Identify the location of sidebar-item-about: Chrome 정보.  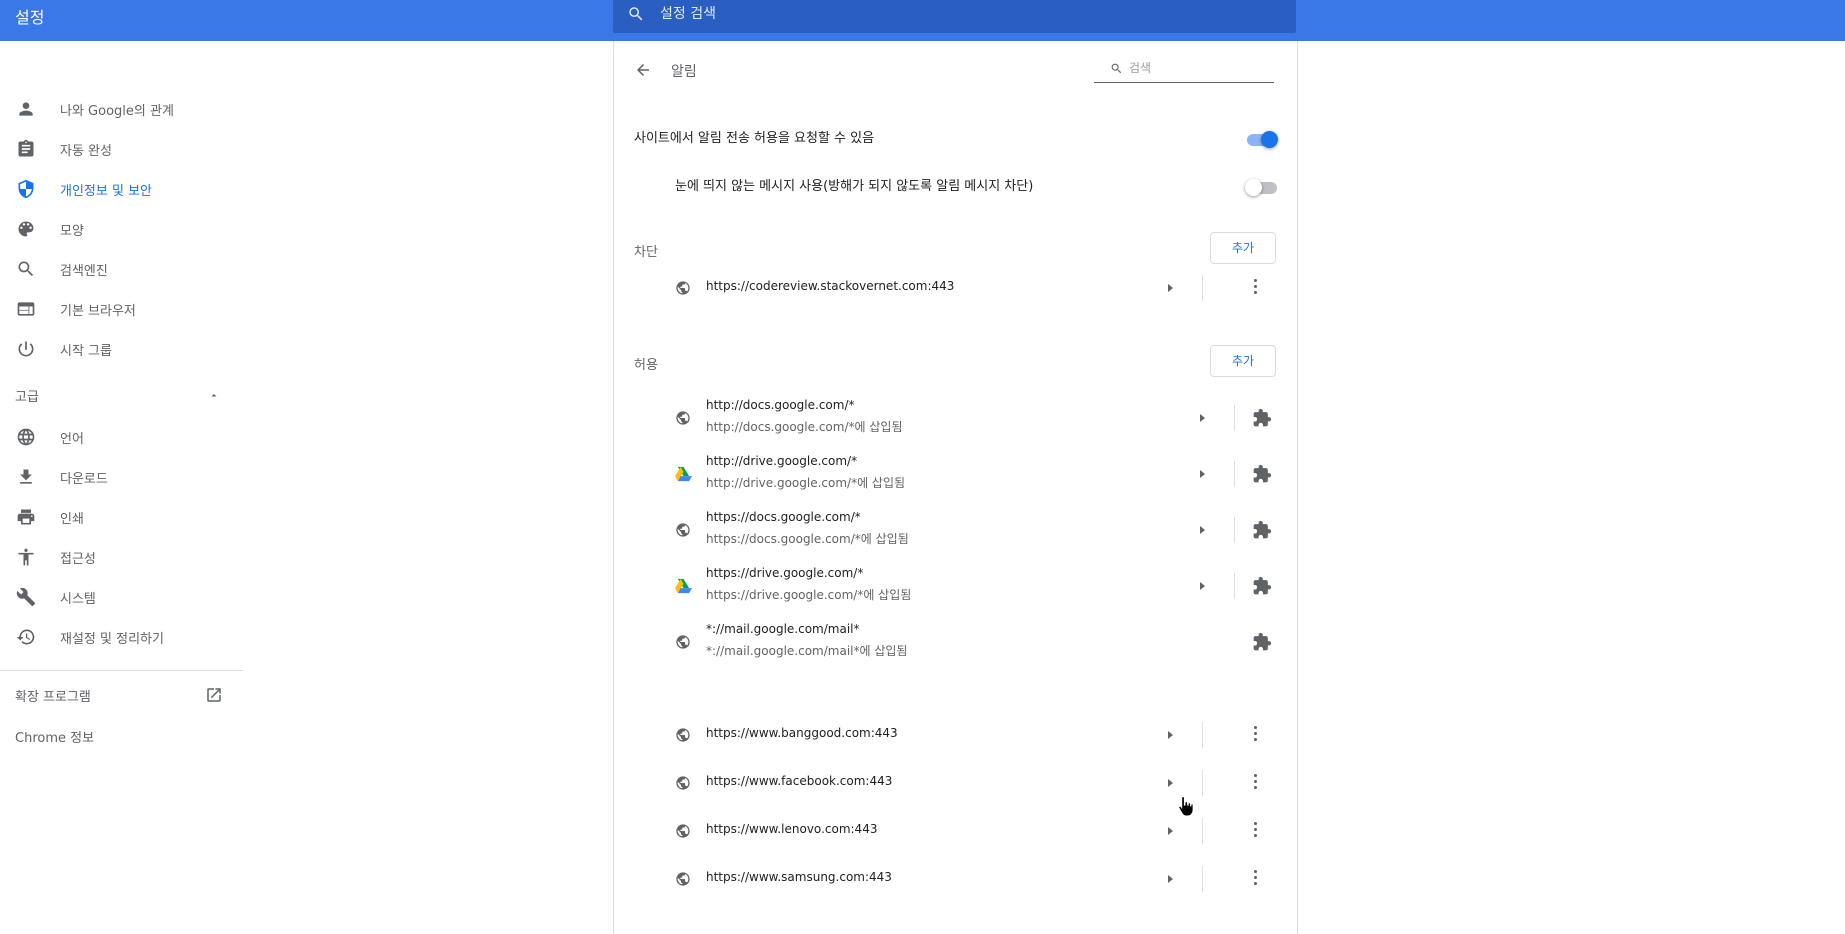
(121, 736).